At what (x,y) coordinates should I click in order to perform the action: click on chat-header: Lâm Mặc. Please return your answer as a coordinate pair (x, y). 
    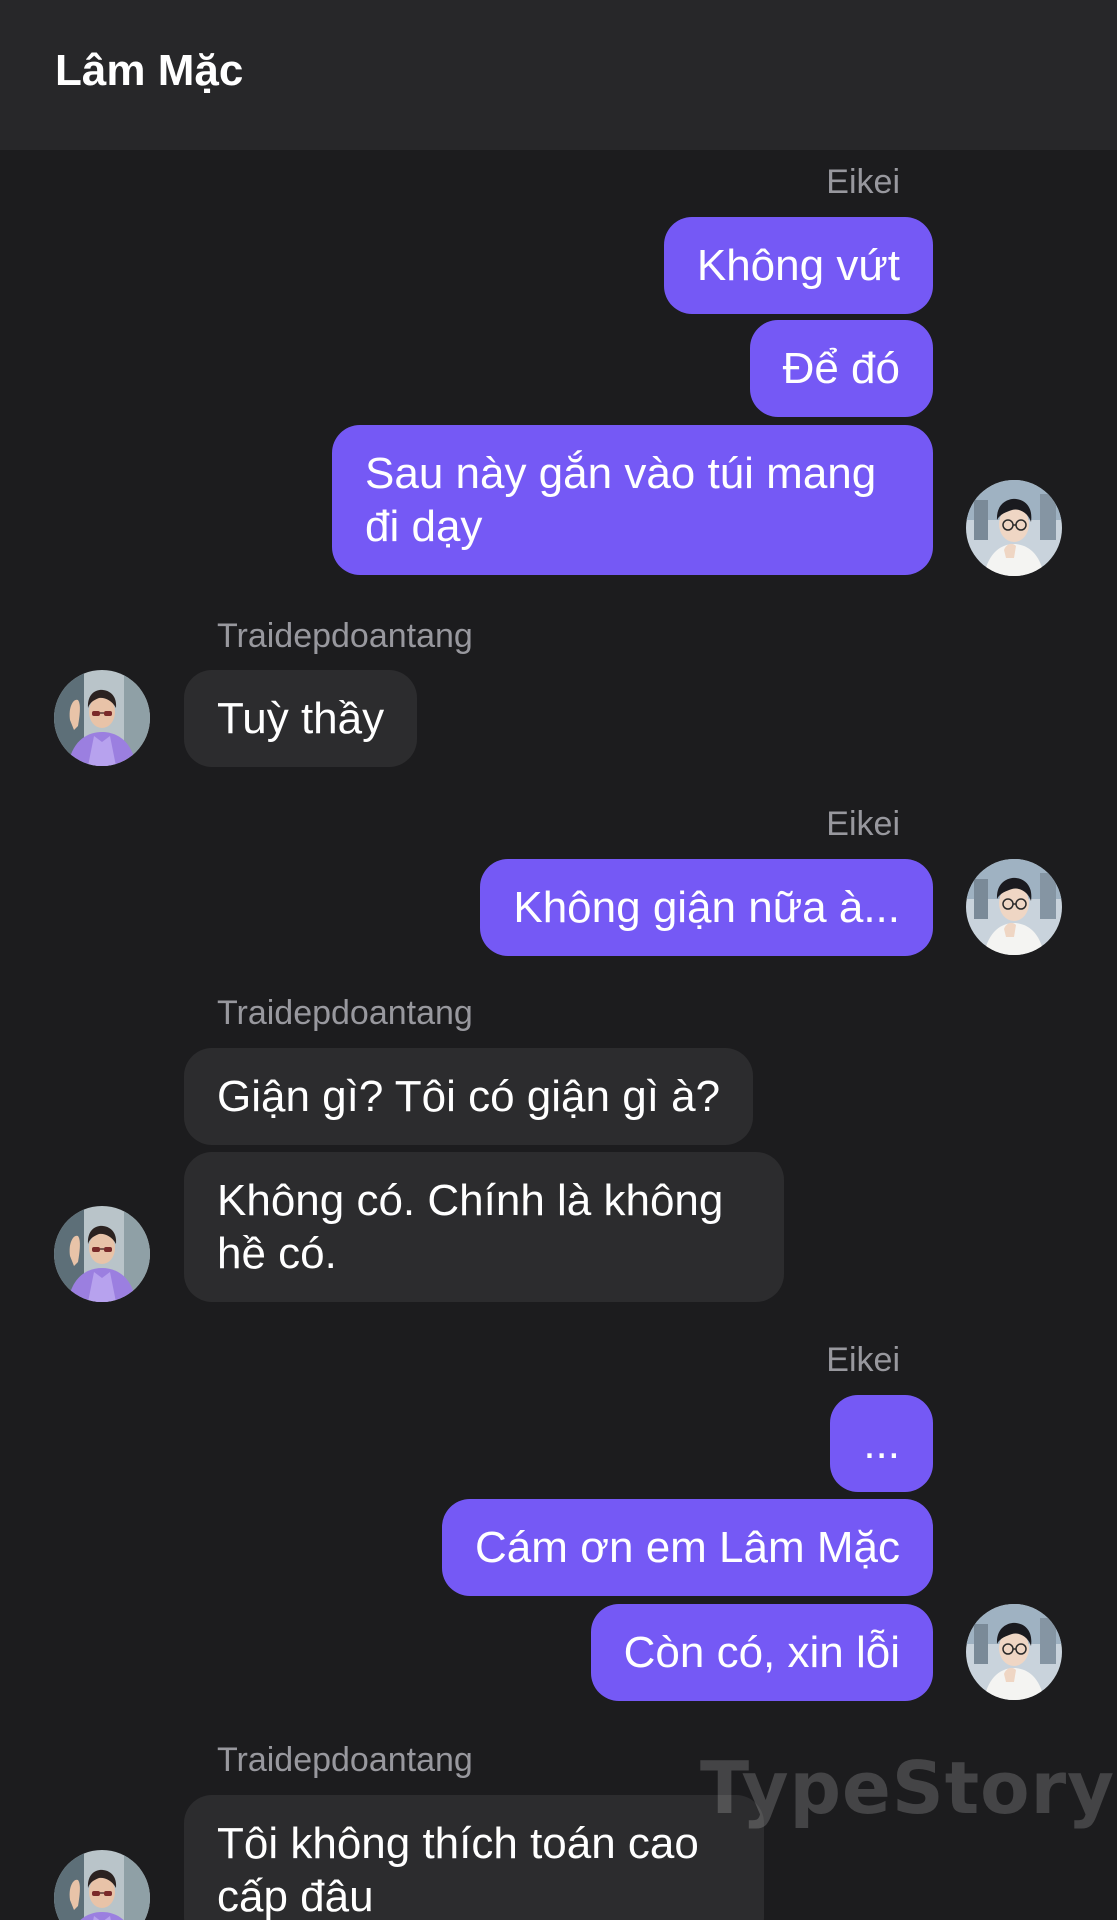
    Looking at the image, I should click on (558, 75).